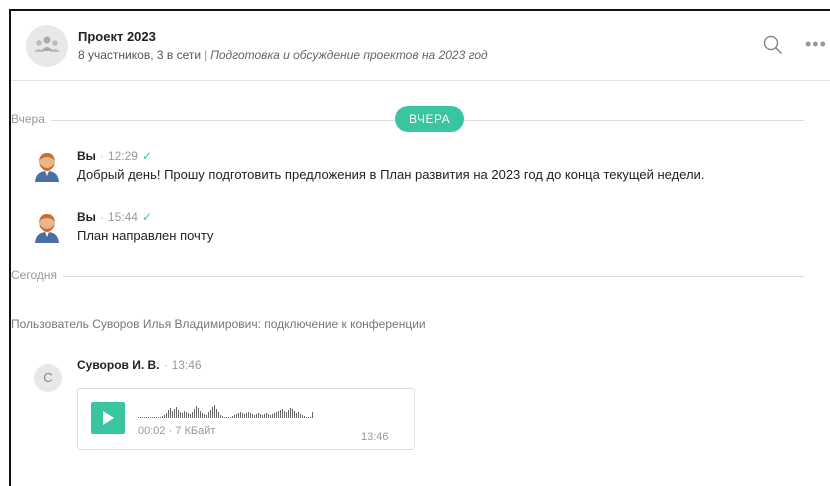  What do you see at coordinates (31, 119) in the screenshot?
I see `divider-label: Вчера` at bounding box center [31, 119].